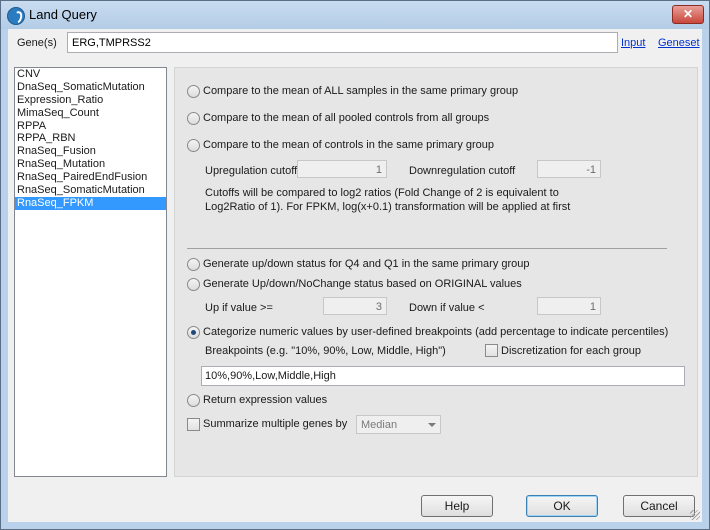 The image size is (710, 530). I want to click on list-item: Expression_Ratio, so click(90, 100).